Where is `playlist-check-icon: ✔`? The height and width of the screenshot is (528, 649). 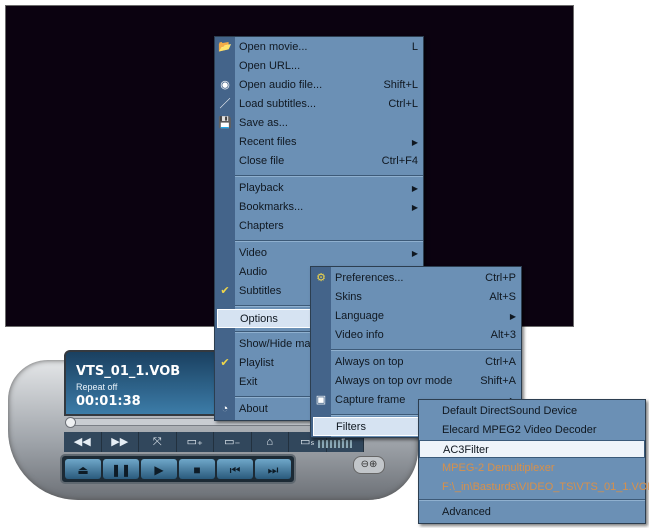 playlist-check-icon: ✔ is located at coordinates (225, 363).